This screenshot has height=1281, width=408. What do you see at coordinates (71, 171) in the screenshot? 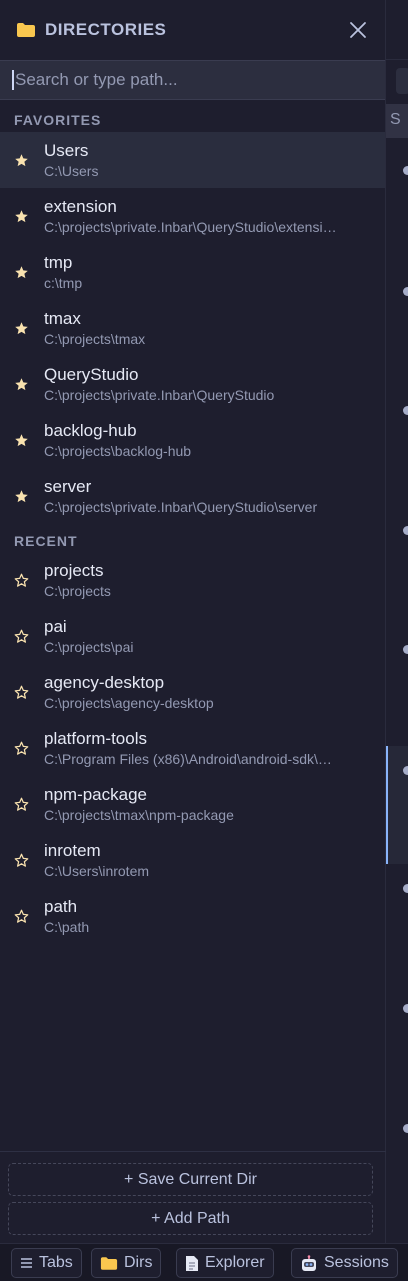
I see `directory-path: C:\Users` at bounding box center [71, 171].